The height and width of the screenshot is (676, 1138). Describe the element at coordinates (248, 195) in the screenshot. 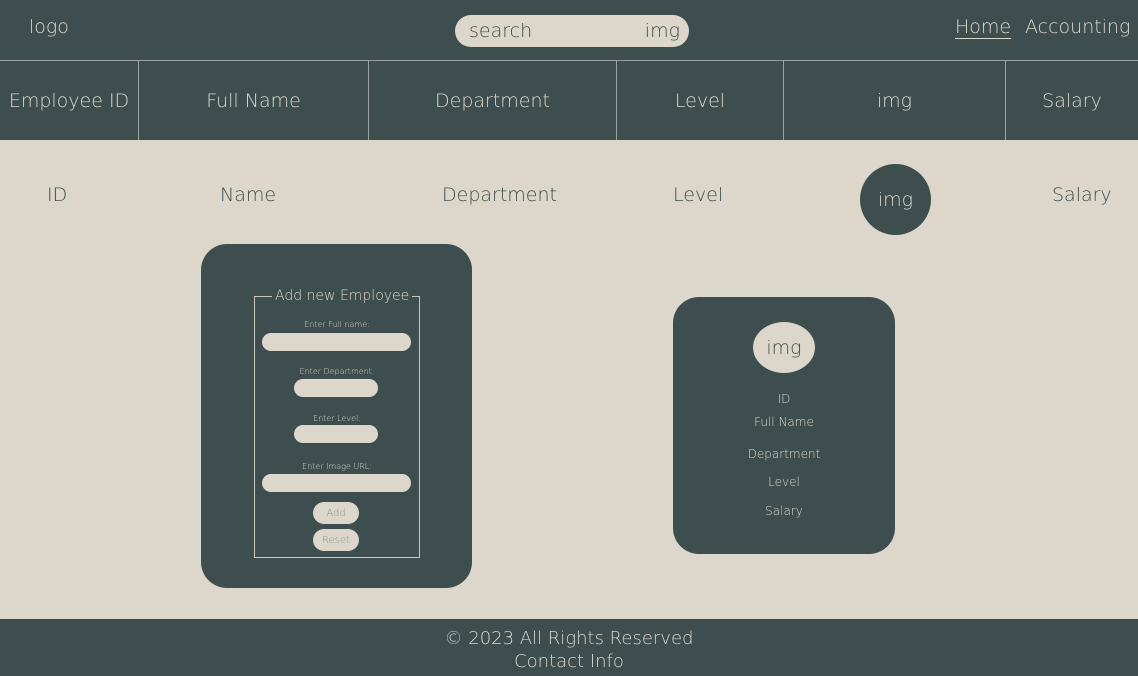

I see `row-name: Name` at that location.